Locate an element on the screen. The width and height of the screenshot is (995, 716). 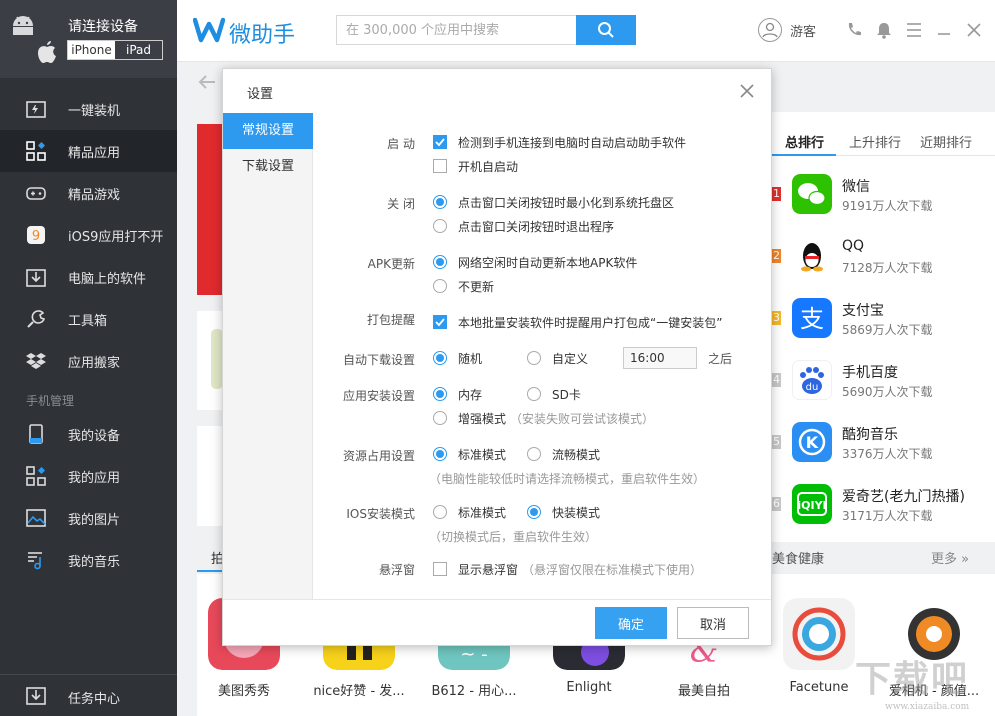
watermark: 下载吧 www.xiazaiba.com is located at coordinates (925, 683).